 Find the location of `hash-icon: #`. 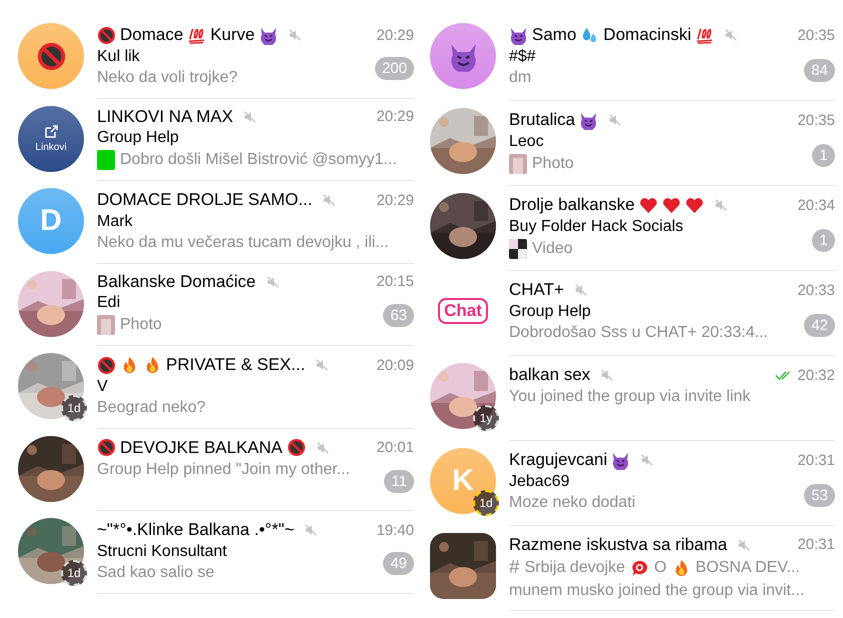

hash-icon: # is located at coordinates (514, 568).